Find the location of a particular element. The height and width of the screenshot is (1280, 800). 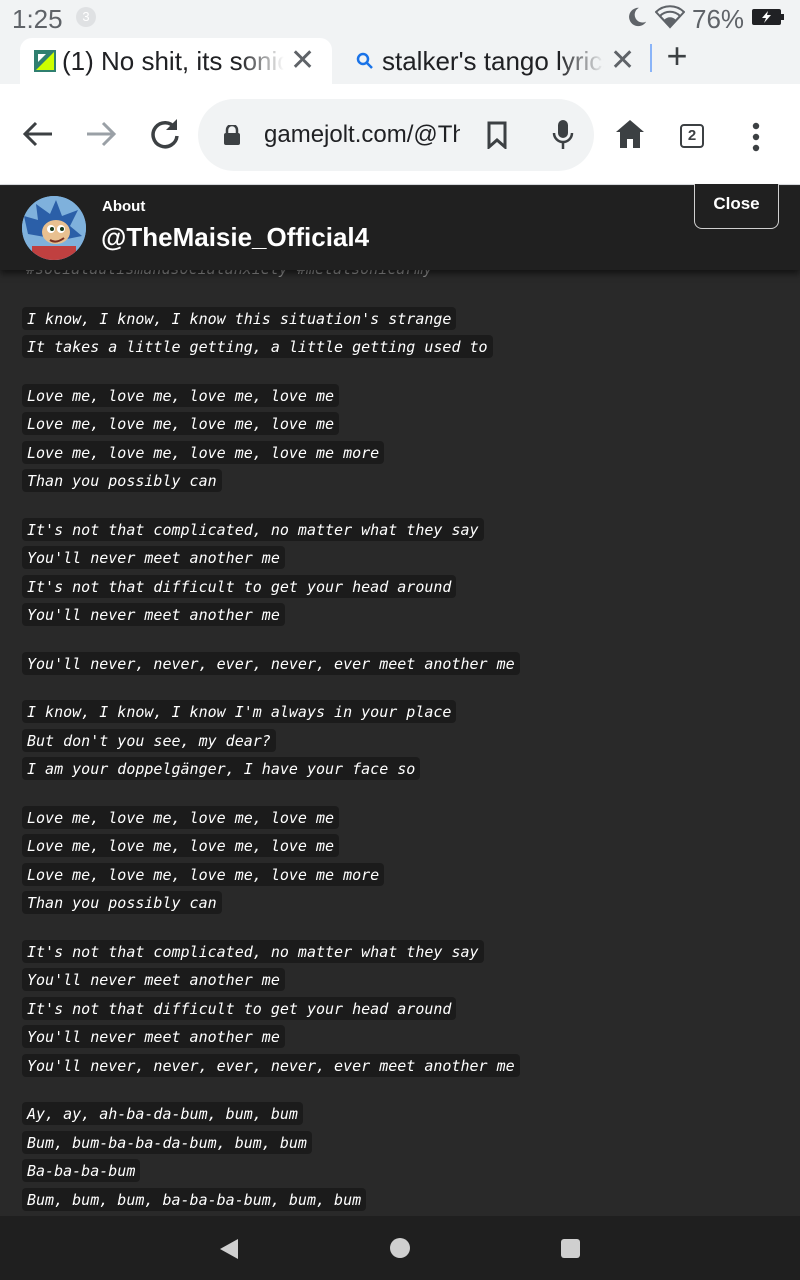

gamejolt-favicon-icon is located at coordinates (45, 61).